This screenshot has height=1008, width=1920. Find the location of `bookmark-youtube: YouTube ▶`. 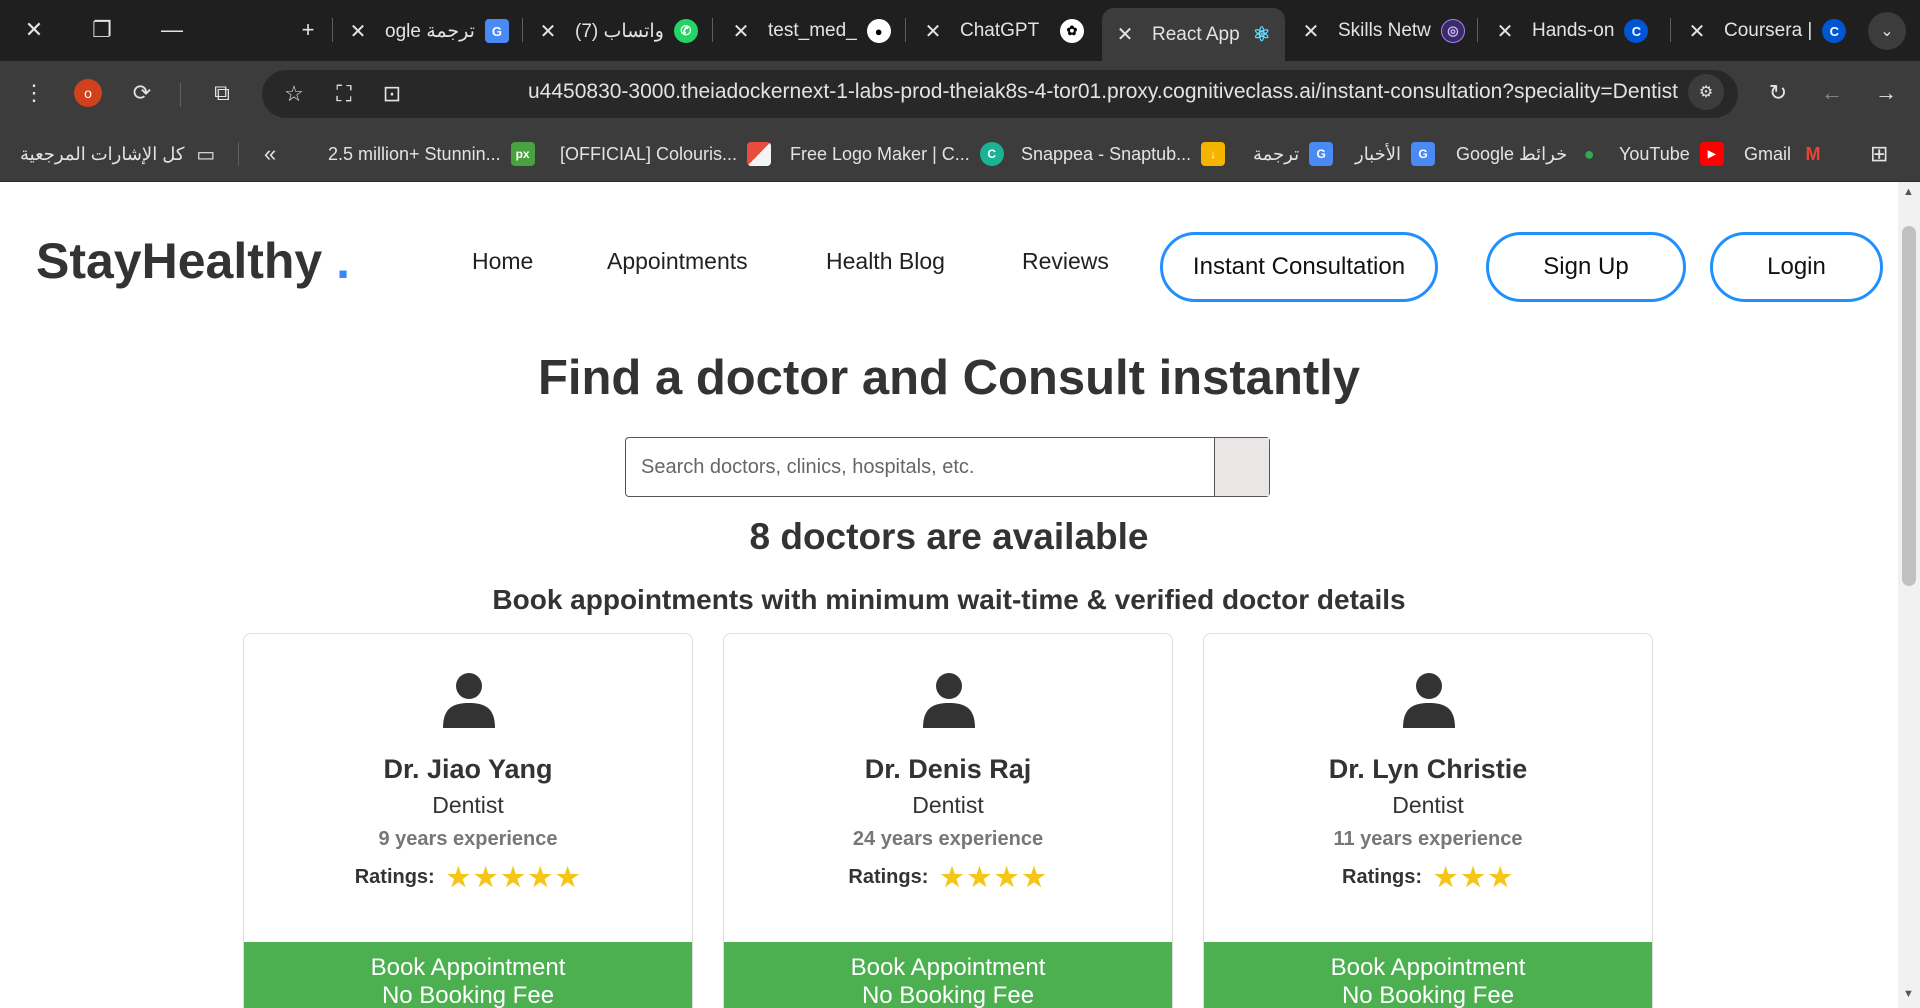

bookmark-youtube: YouTube ▶ is located at coordinates (1671, 154).